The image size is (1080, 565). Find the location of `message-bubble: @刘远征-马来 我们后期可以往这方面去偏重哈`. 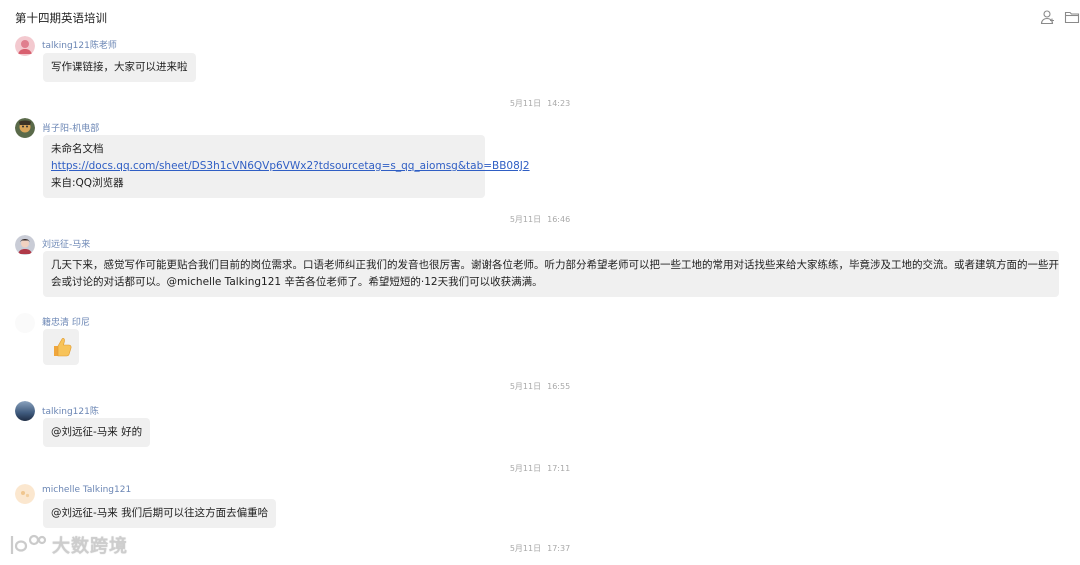

message-bubble: @刘远征-马来 我们后期可以往这方面去偏重哈 is located at coordinates (160, 513).